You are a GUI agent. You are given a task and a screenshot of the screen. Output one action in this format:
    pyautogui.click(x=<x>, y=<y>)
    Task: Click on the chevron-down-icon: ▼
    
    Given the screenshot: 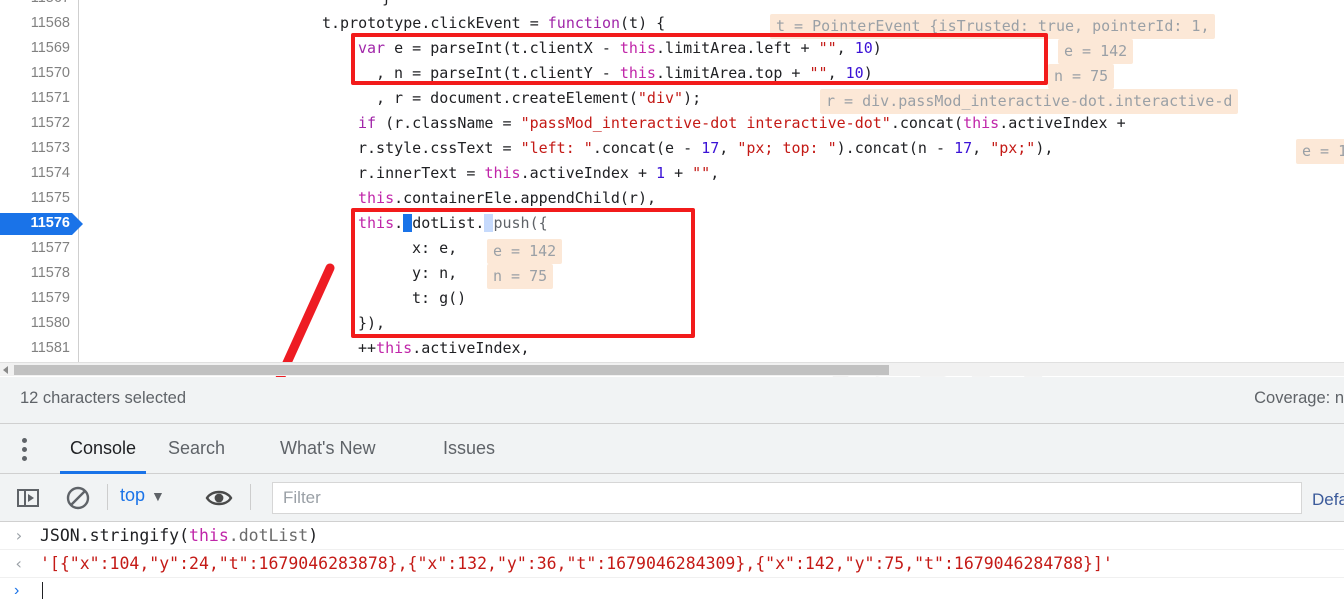 What is the action you would take?
    pyautogui.click(x=158, y=496)
    